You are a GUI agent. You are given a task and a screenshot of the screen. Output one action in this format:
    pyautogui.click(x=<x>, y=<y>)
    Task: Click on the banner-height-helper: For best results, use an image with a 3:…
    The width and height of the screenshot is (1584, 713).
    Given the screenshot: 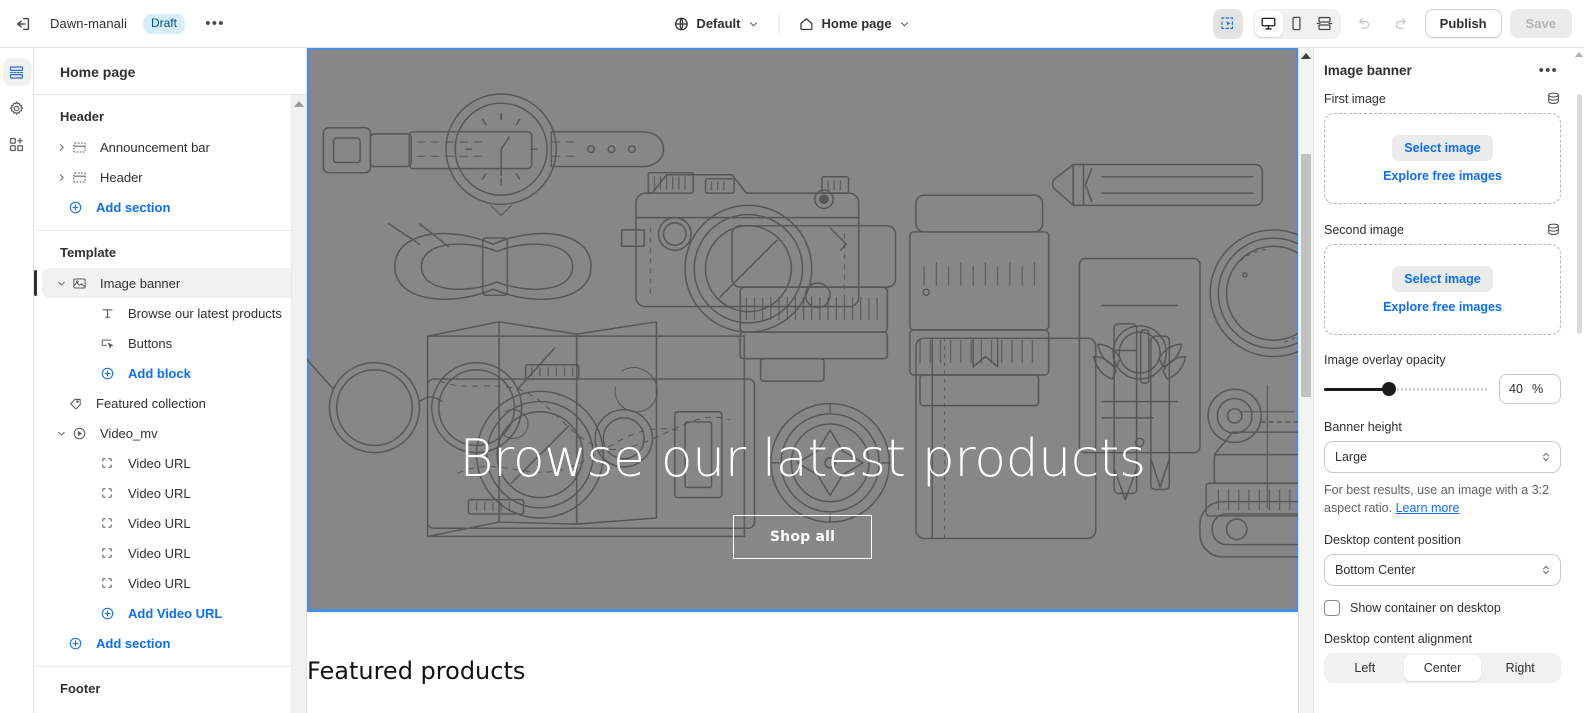 What is the action you would take?
    pyautogui.click(x=1442, y=499)
    